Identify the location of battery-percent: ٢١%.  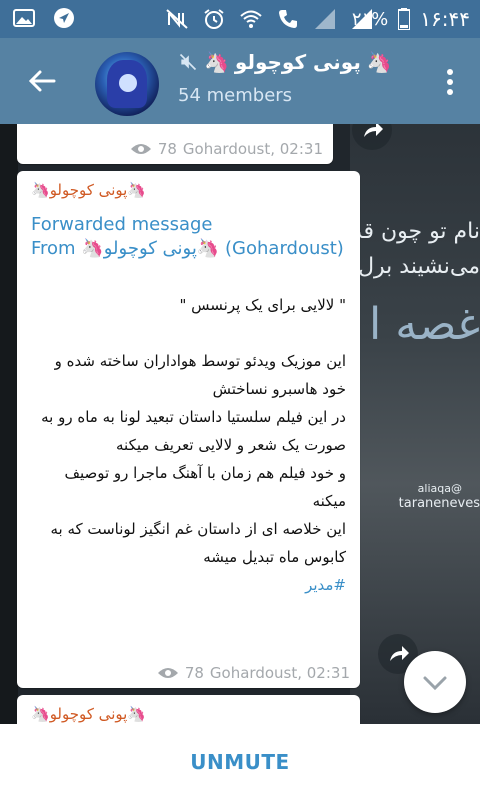
(370, 19).